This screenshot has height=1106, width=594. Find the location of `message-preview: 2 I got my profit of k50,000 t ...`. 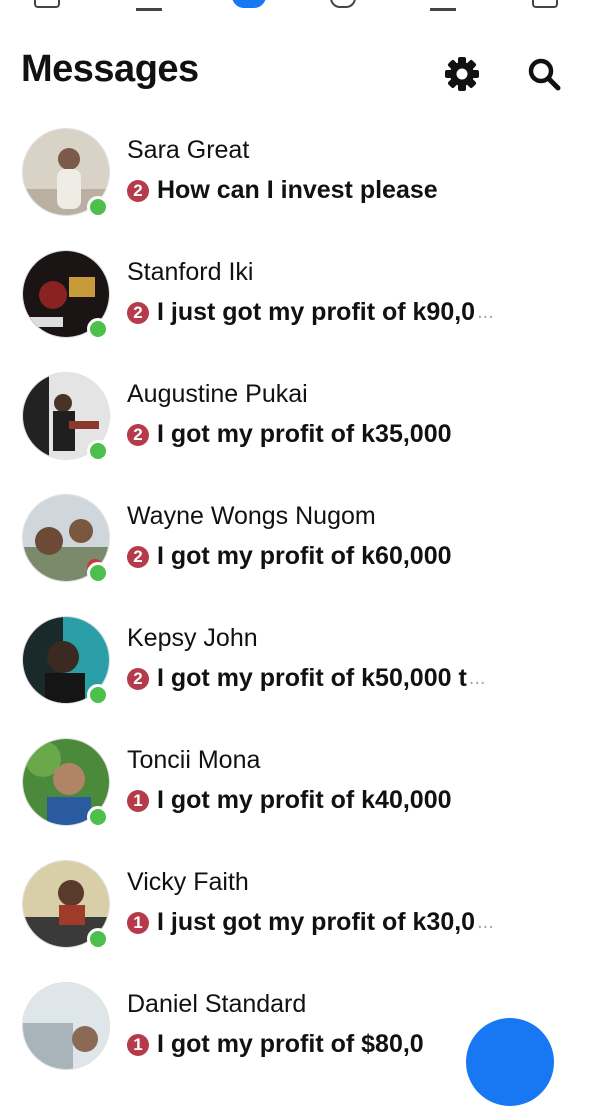

message-preview: 2 I got my profit of k50,000 t ... is located at coordinates (306, 678).